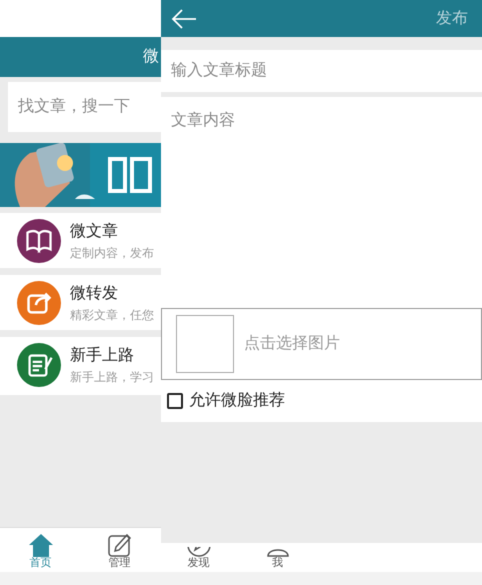  I want to click on item-title: 微文章, so click(94, 232).